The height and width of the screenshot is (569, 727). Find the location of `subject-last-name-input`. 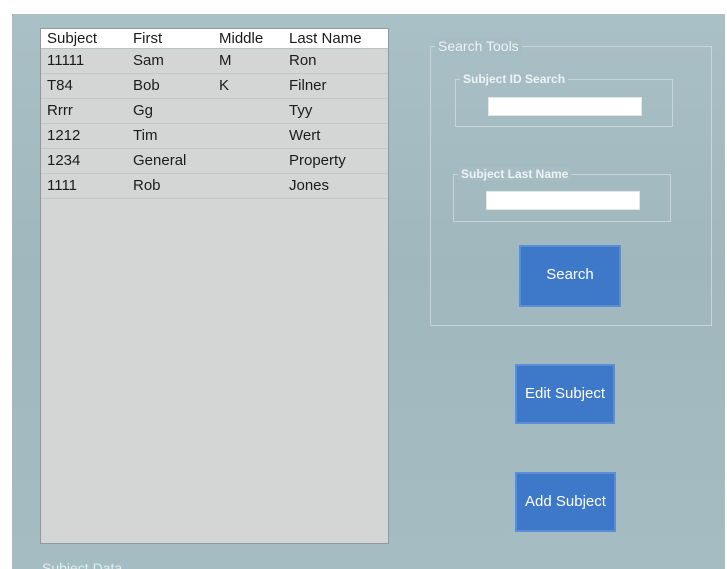

subject-last-name-input is located at coordinates (563, 200).